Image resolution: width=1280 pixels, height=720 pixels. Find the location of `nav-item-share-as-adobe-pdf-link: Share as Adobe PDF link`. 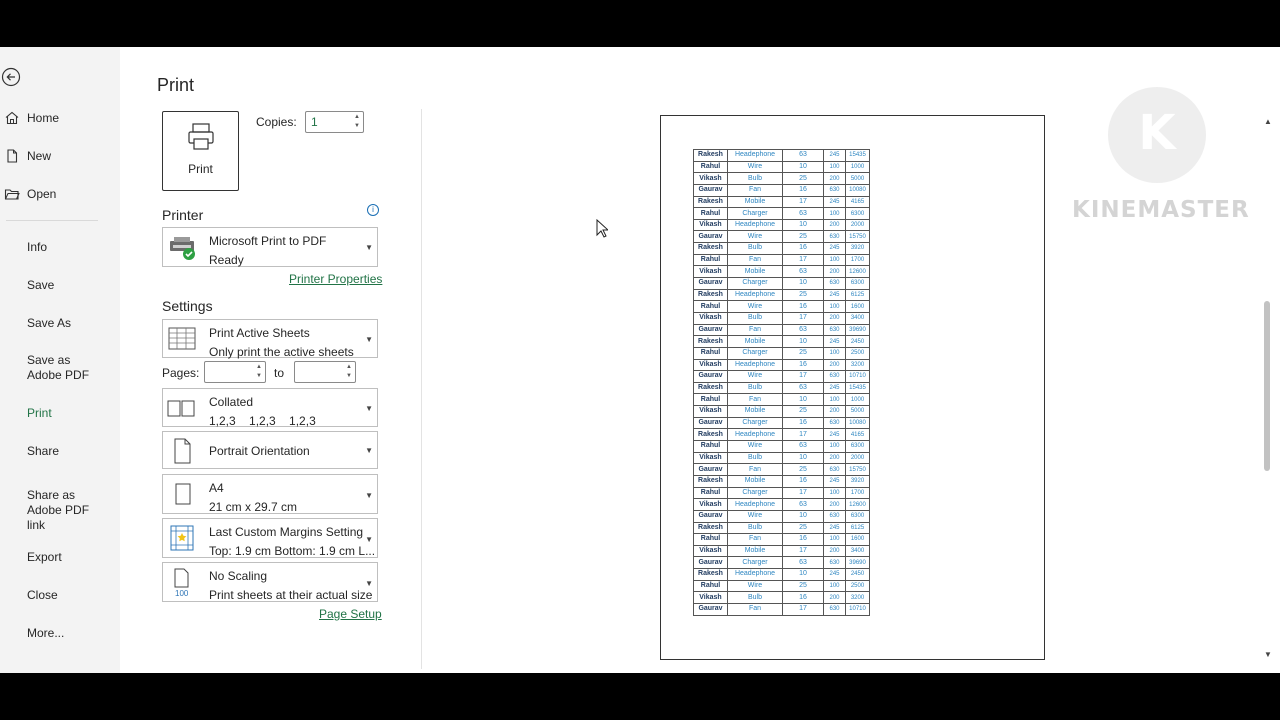

nav-item-share-as-adobe-pdf-link: Share as Adobe PDF link is located at coordinates (60, 510).